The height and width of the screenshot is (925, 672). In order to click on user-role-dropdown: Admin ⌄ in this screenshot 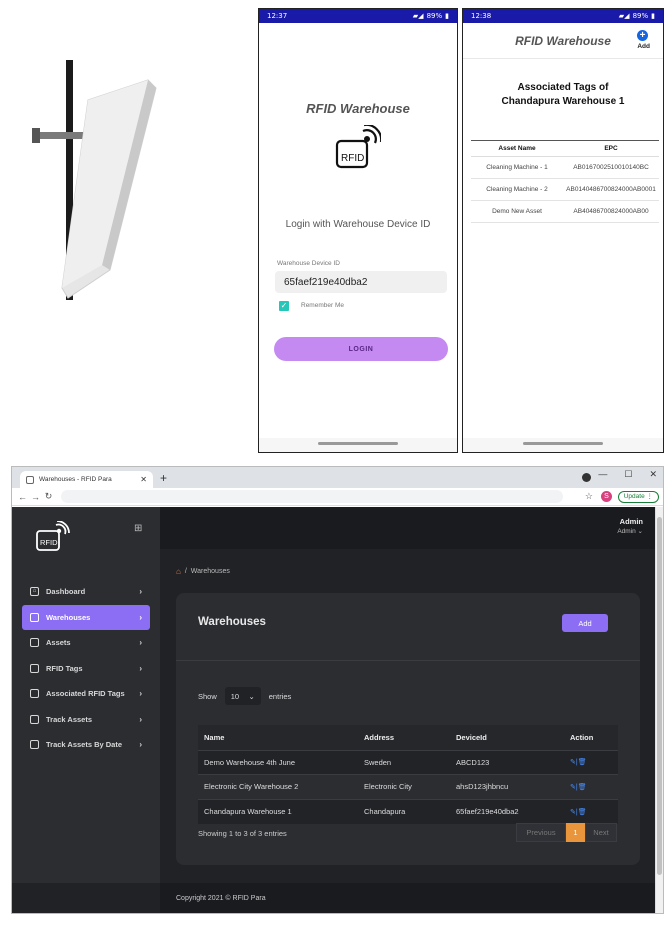, I will do `click(630, 531)`.